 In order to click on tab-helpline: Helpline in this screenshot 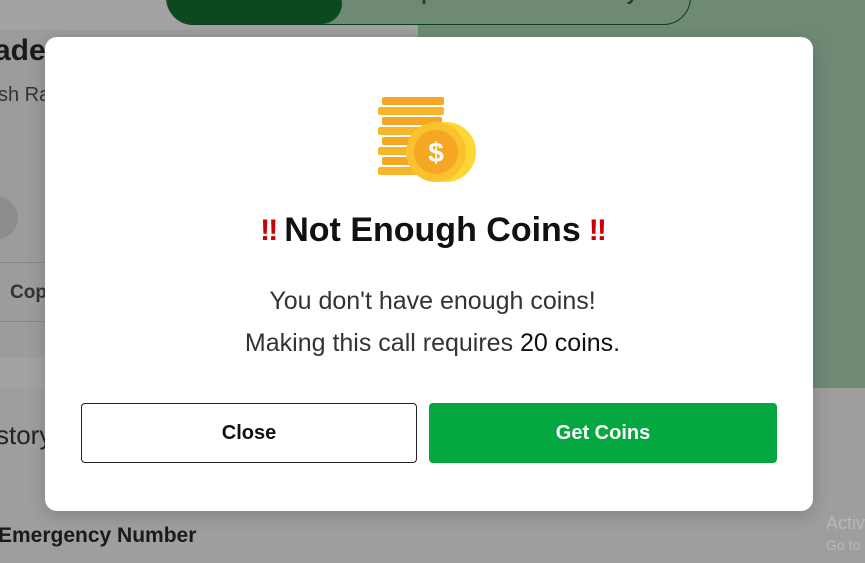, I will do `click(429, 12)`.